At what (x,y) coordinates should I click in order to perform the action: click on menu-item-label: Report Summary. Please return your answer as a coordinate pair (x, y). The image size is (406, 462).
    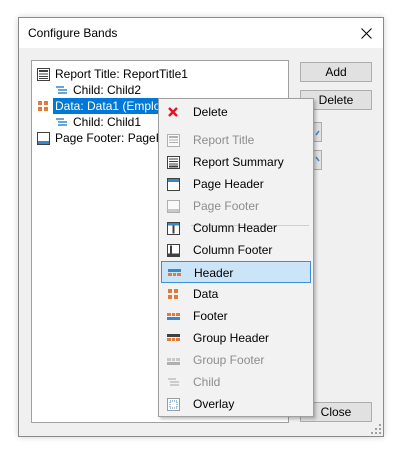
    Looking at the image, I should click on (238, 162).